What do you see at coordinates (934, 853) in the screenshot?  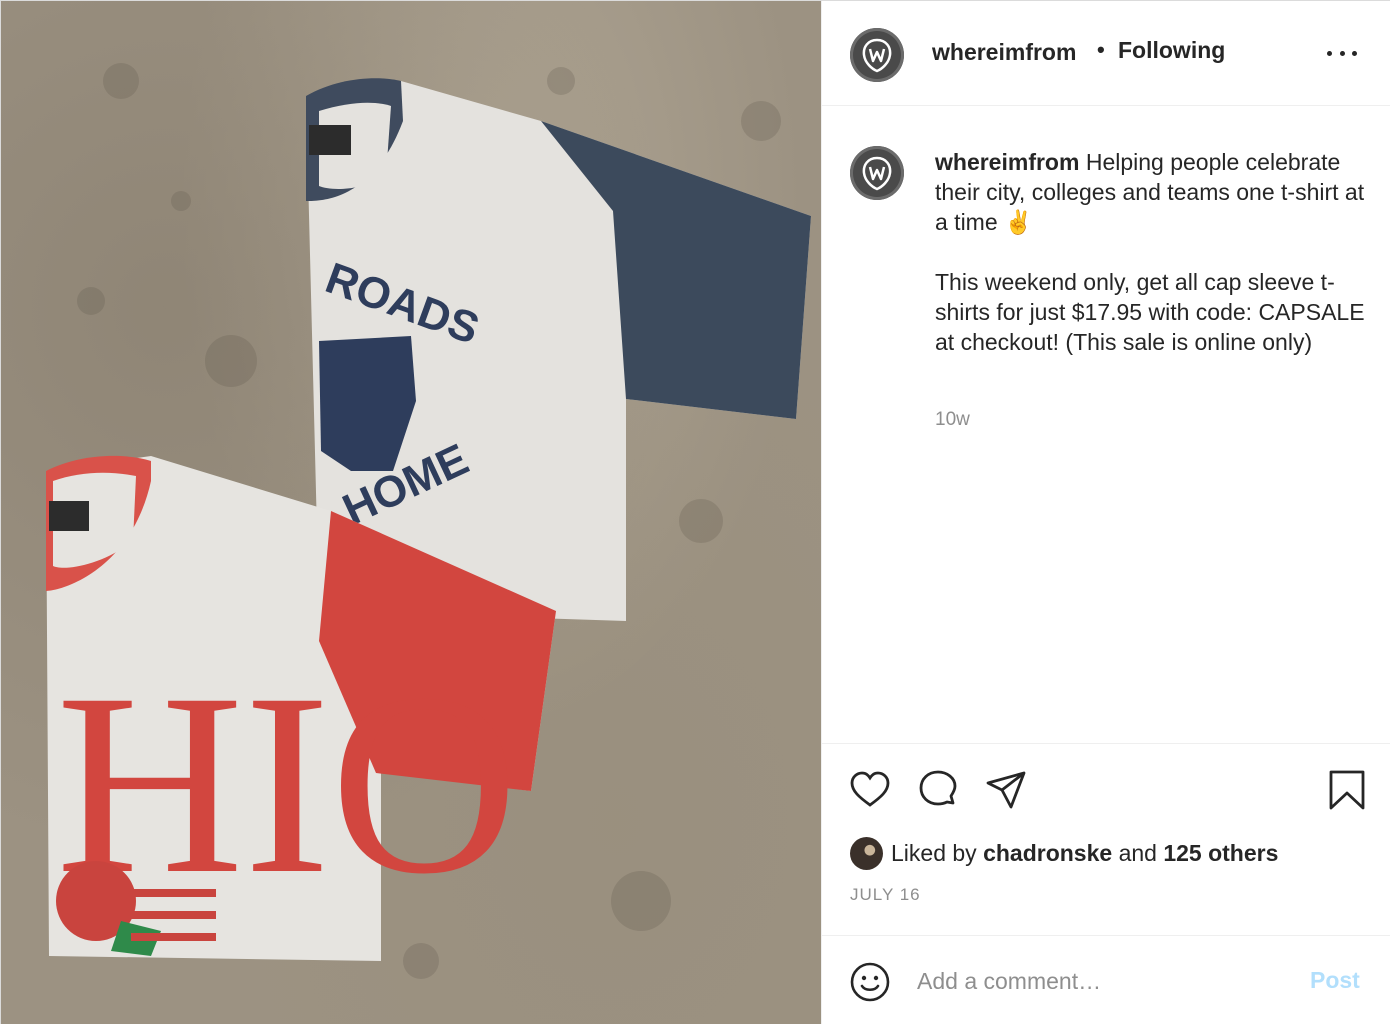 I see `liked-prefix: Liked by` at bounding box center [934, 853].